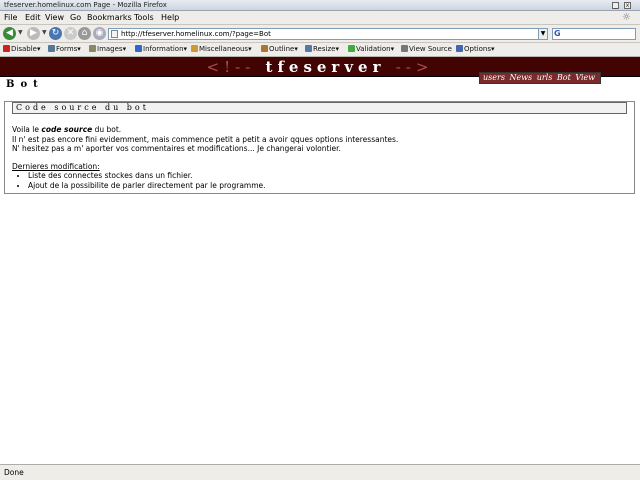  I want to click on panel-title: Code source du bot, so click(82, 107).